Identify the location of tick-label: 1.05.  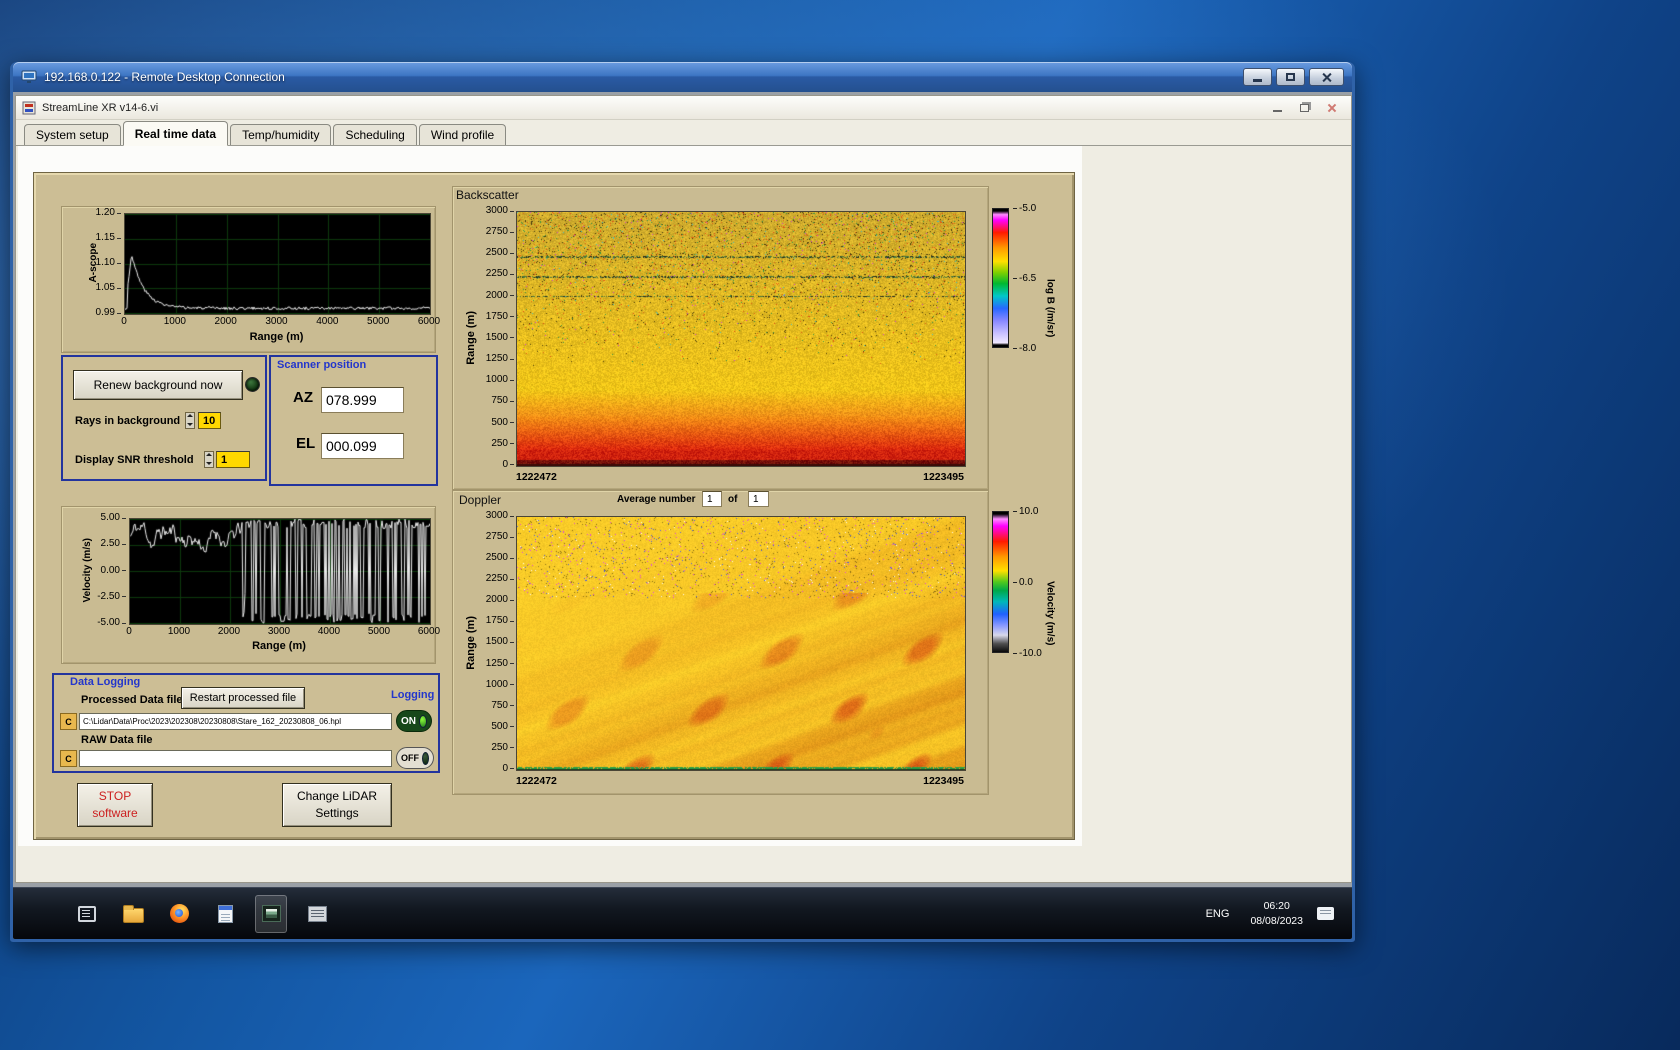
(108, 288).